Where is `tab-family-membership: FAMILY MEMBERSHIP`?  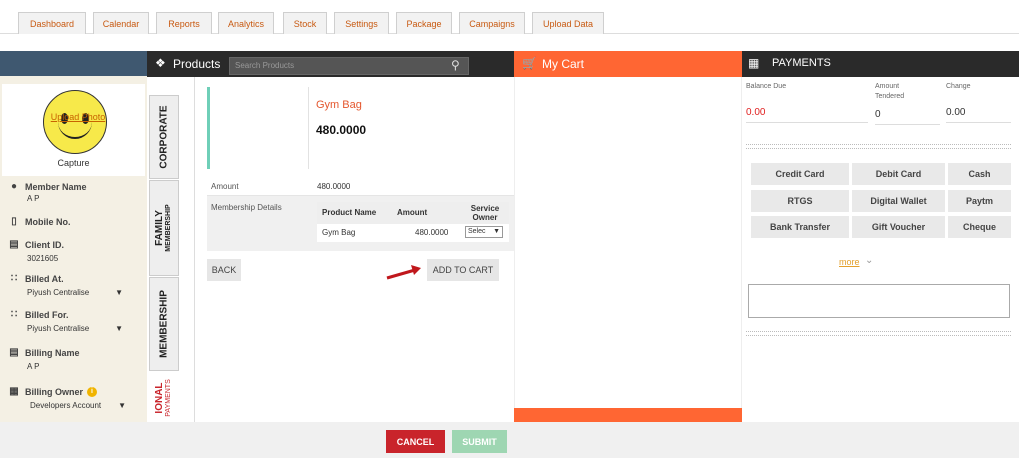 tab-family-membership: FAMILY MEMBERSHIP is located at coordinates (164, 228).